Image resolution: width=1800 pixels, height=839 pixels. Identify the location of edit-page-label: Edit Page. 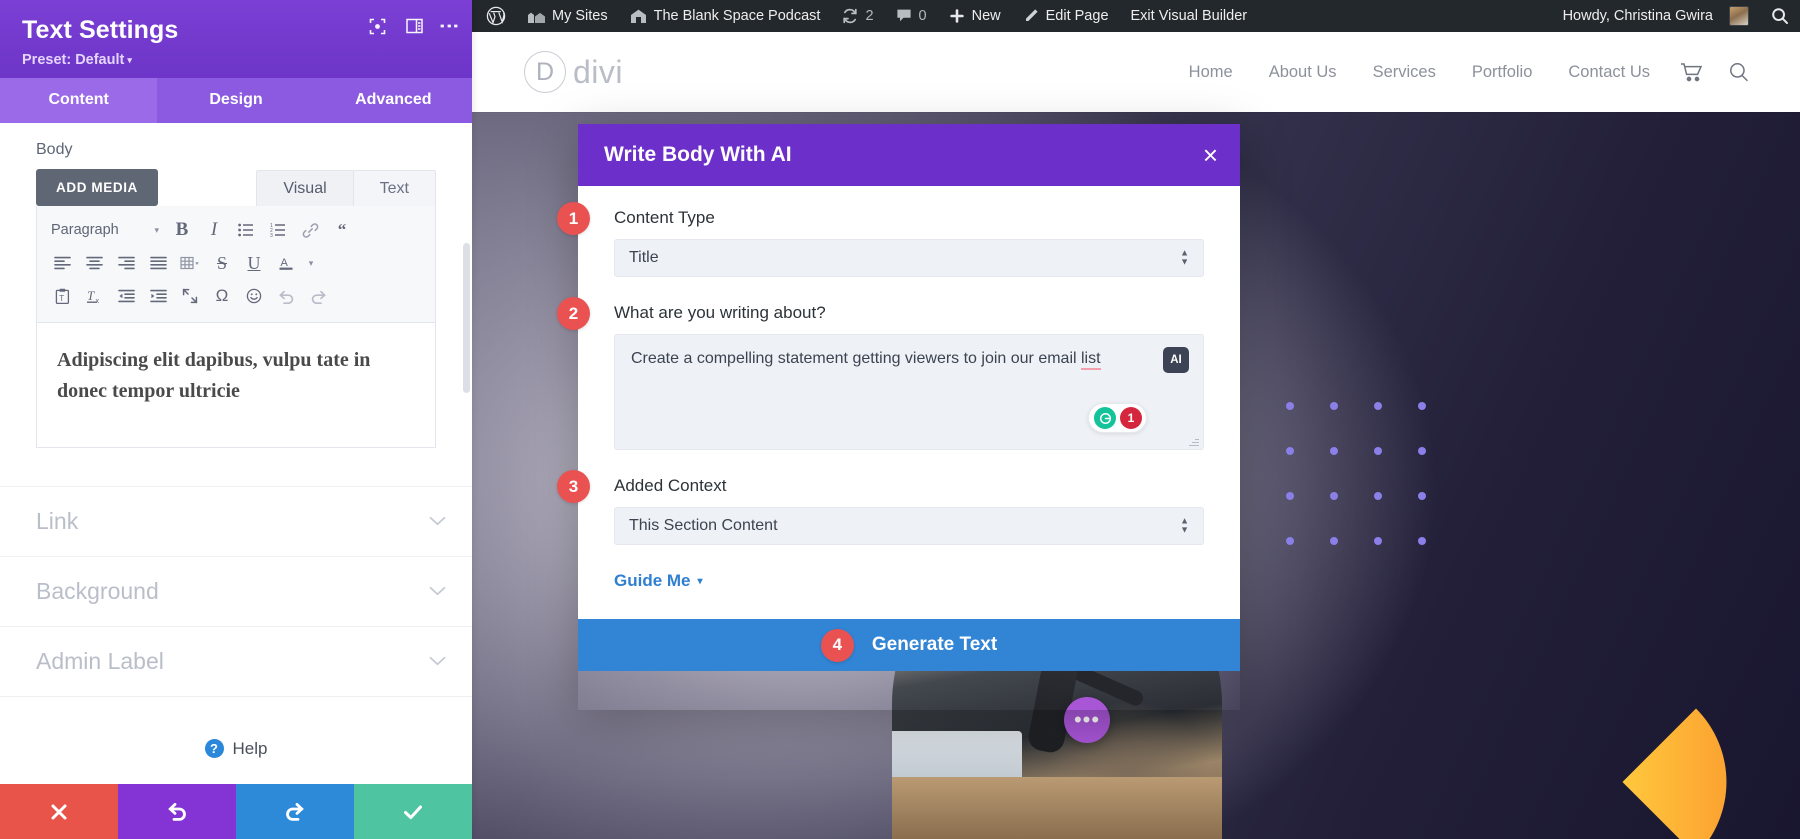
(1077, 16).